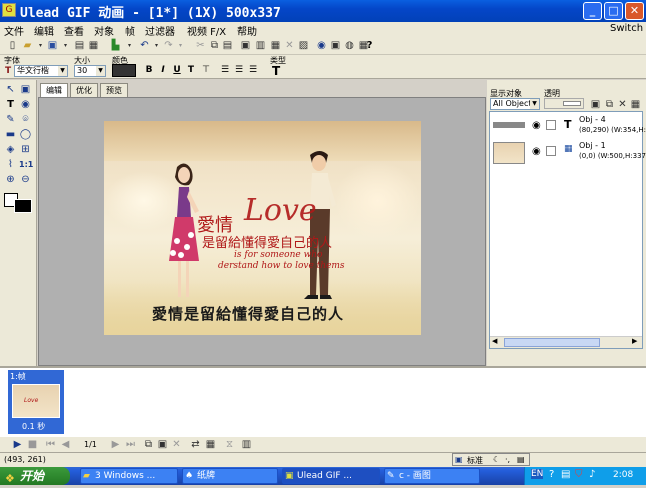 Image resolution: width=646 pixels, height=488 pixels. I want to click on foreground-color-swatch, so click(23, 206).